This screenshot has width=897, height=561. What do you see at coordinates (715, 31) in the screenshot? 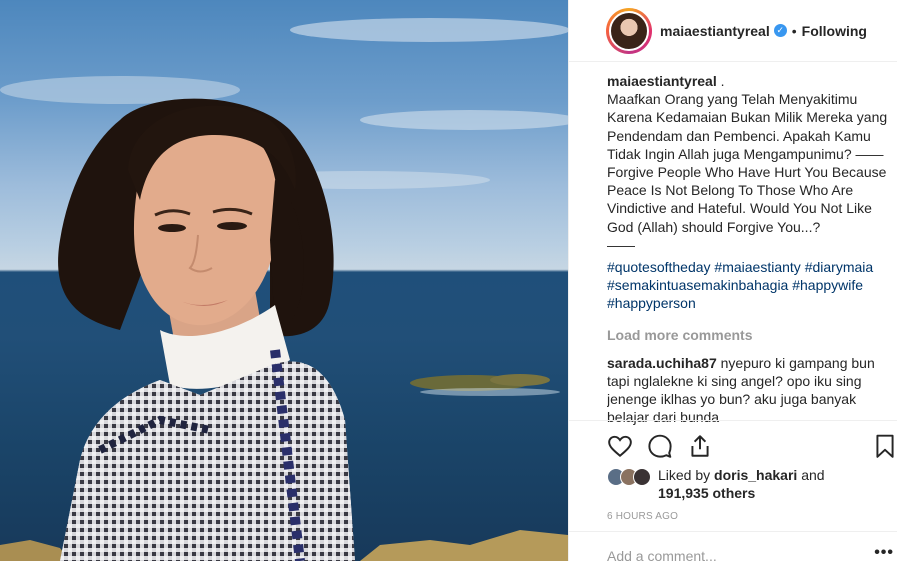
I see `post-username: maiaestiantyreal` at bounding box center [715, 31].